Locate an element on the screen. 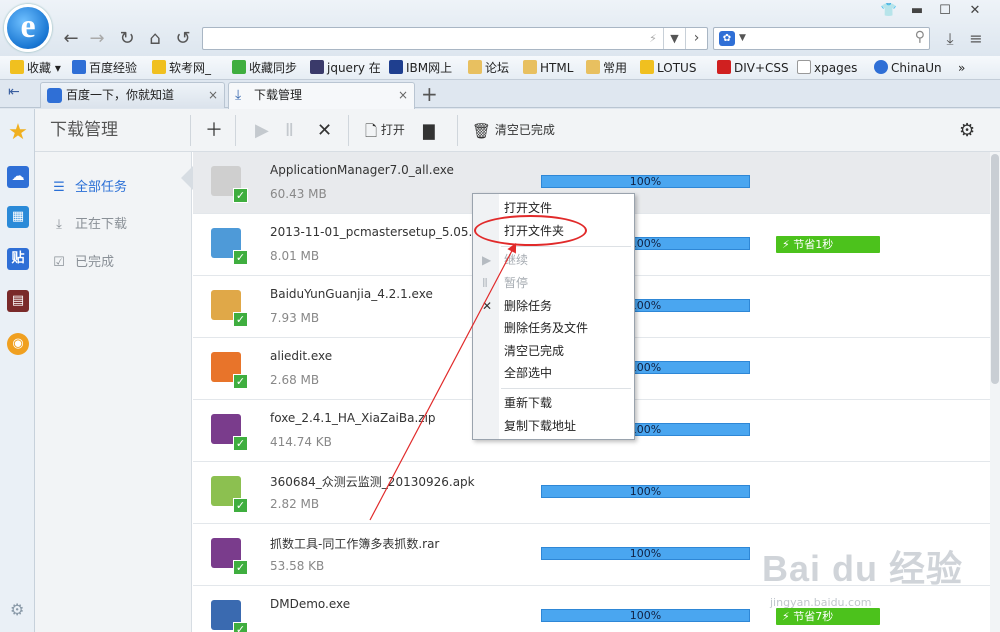 Image resolution: width=1000 pixels, height=632 pixels. annotation-arrow is located at coordinates (443, 381).